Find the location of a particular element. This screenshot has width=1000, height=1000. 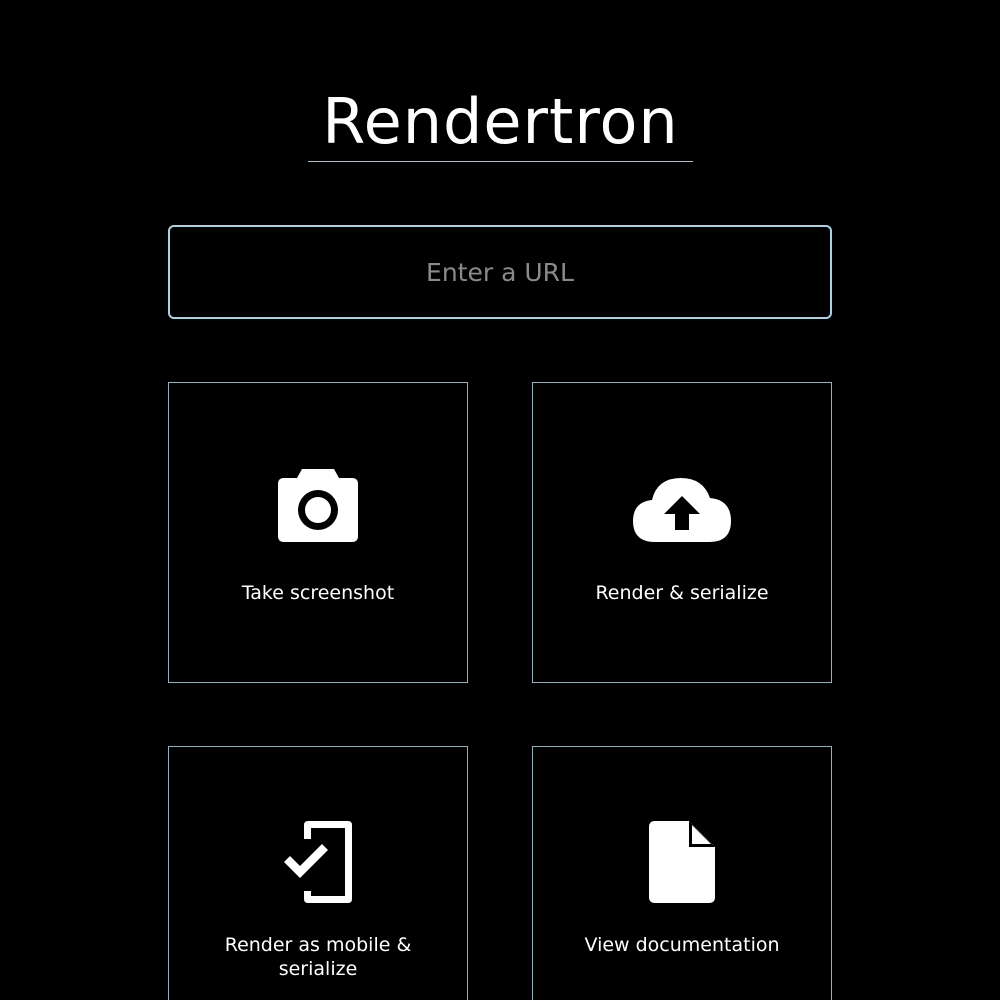

cloud-upload-icon is located at coordinates (682, 509).